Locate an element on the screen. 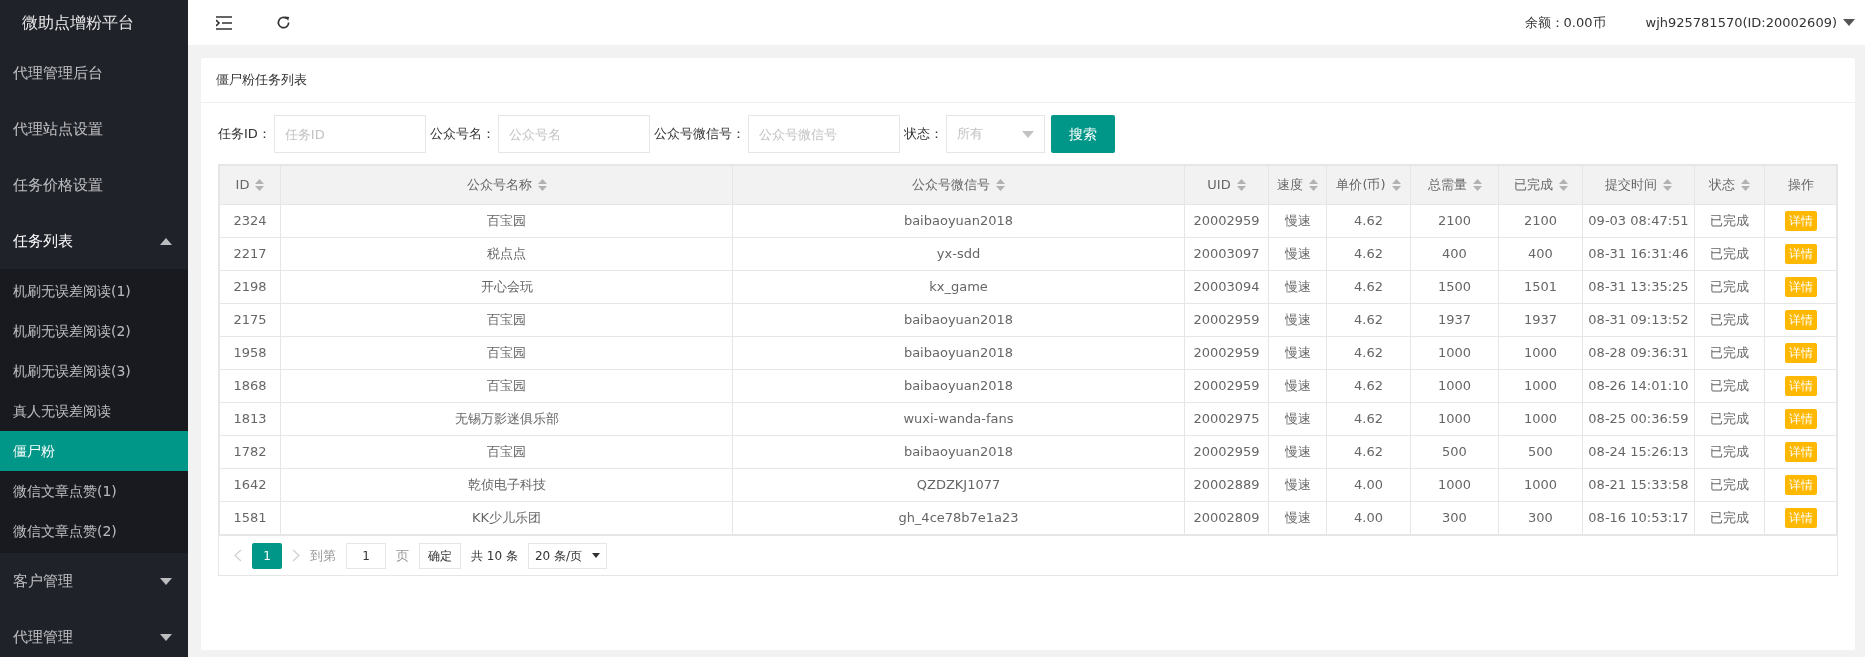  filter-input: 公众号名 is located at coordinates (573, 134).